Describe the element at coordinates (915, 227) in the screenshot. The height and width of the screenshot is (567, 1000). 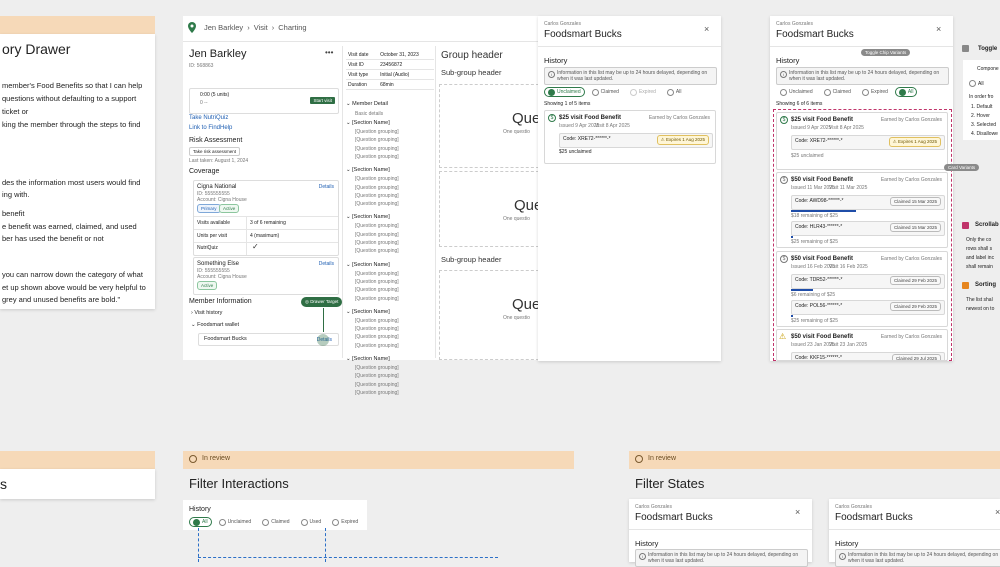
I see `claimed-badge: Claimed 15 Mar 2025` at that location.